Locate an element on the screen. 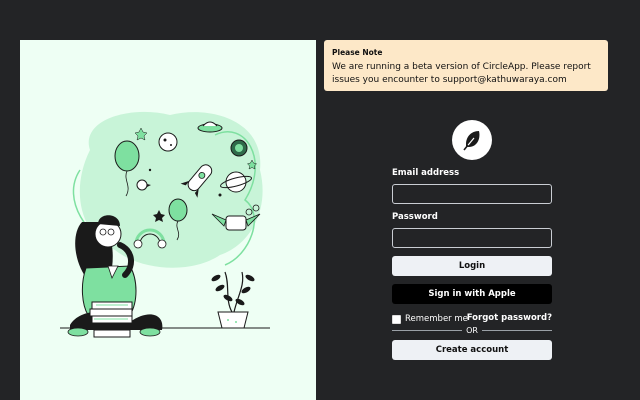  create-account-button: Create account is located at coordinates (472, 350).